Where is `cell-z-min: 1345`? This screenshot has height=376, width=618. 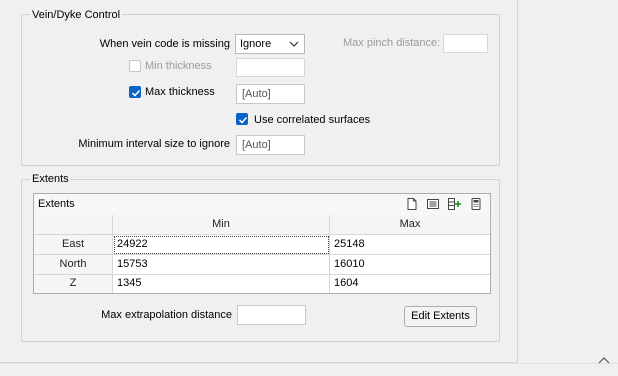 cell-z-min: 1345 is located at coordinates (221, 284).